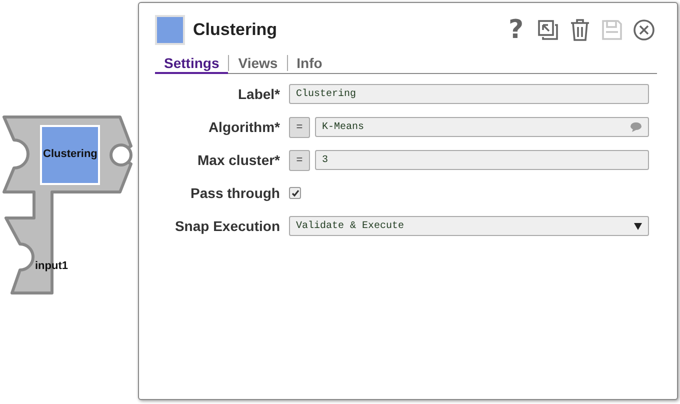 The width and height of the screenshot is (680, 404). I want to click on trash-icon, so click(580, 30).